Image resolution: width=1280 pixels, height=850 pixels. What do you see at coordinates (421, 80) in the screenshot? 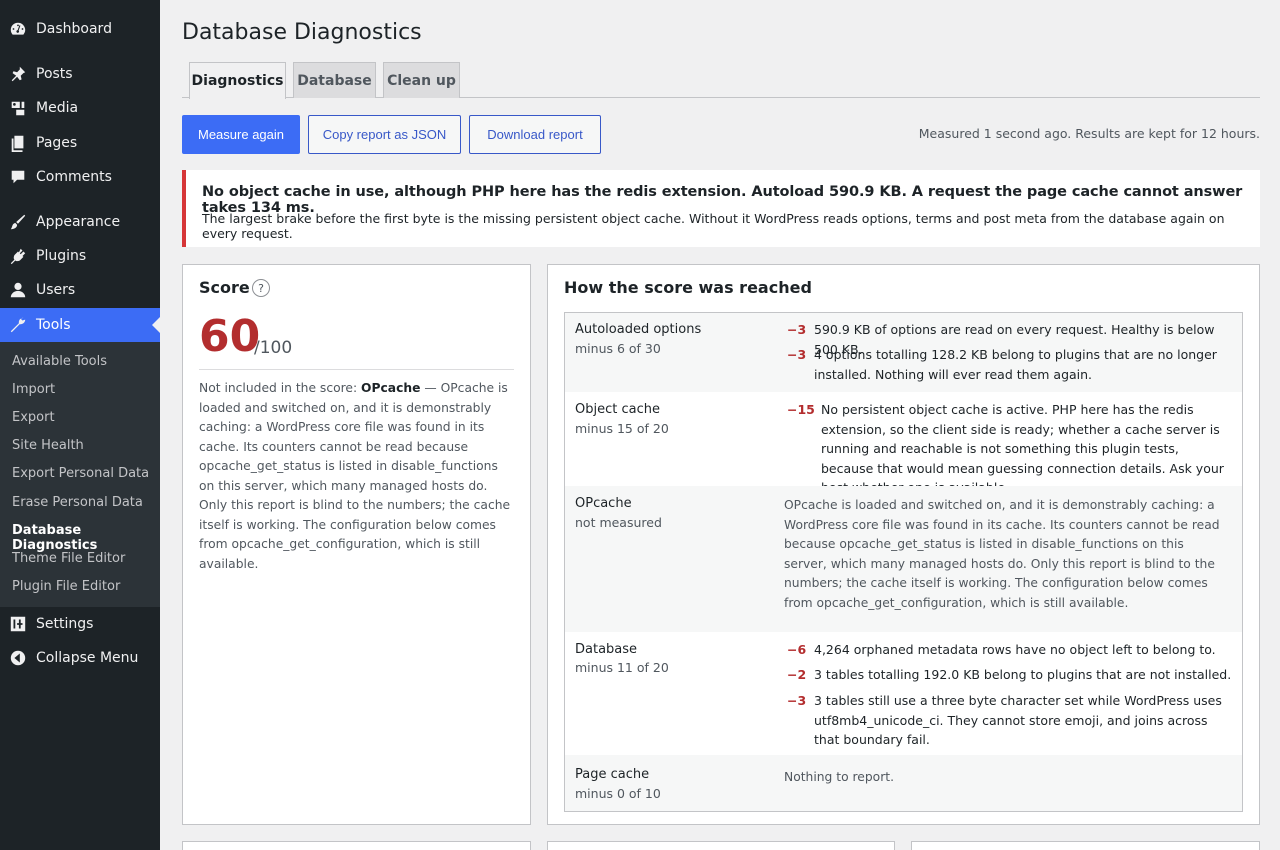
I see `tab-clean-up: Clean up` at bounding box center [421, 80].